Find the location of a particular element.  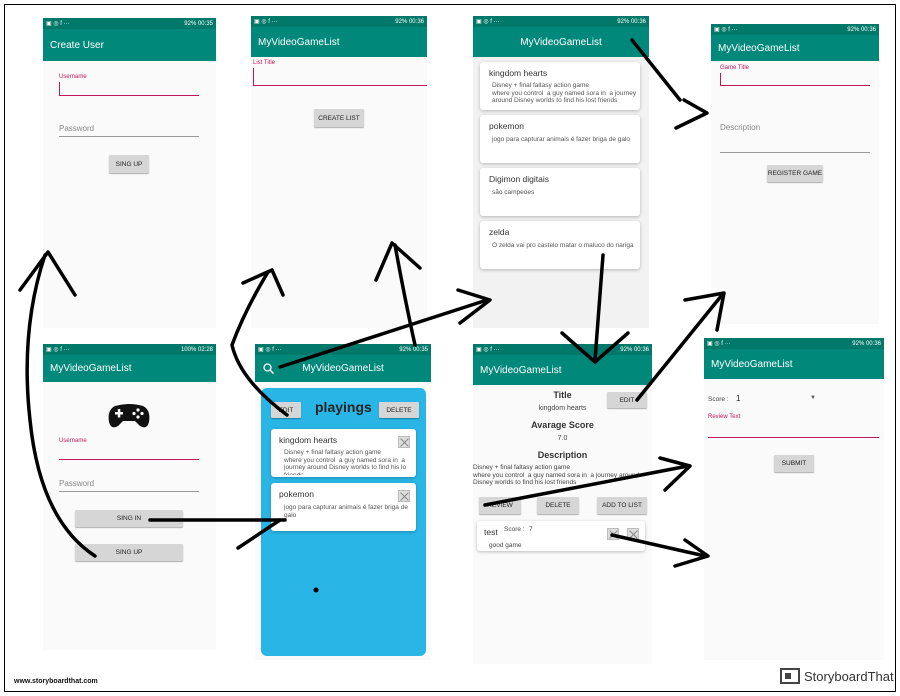

gamepad-icon is located at coordinates (129, 416).